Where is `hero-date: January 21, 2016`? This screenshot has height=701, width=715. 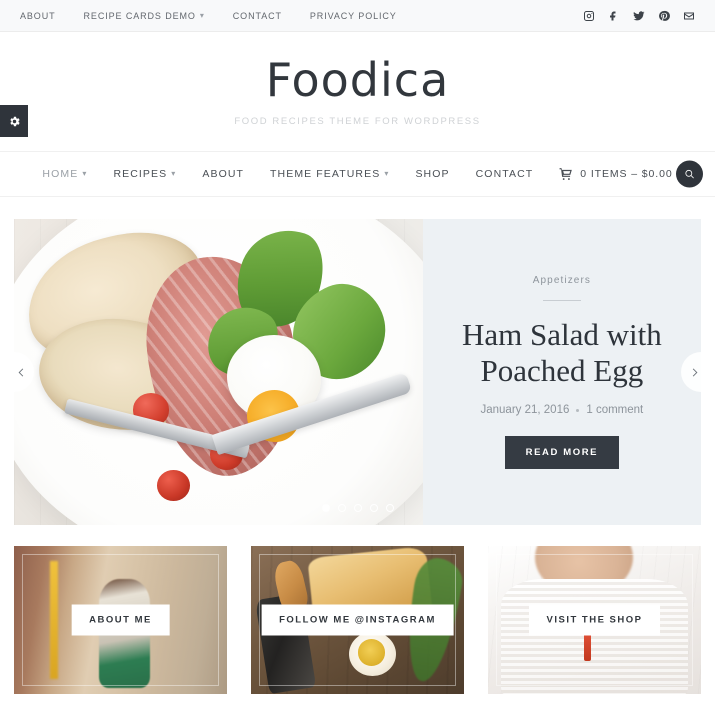
hero-date: January 21, 2016 is located at coordinates (525, 410).